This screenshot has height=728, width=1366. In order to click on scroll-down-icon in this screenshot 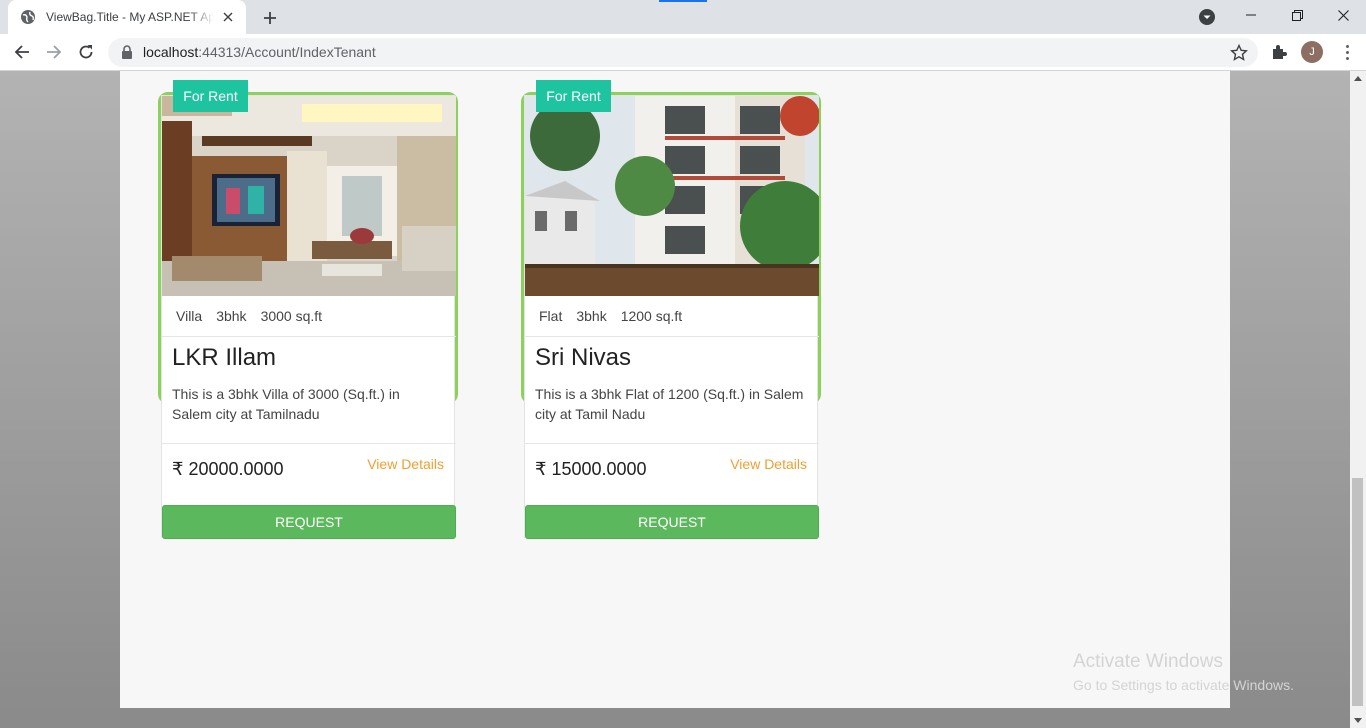, I will do `click(1358, 720)`.